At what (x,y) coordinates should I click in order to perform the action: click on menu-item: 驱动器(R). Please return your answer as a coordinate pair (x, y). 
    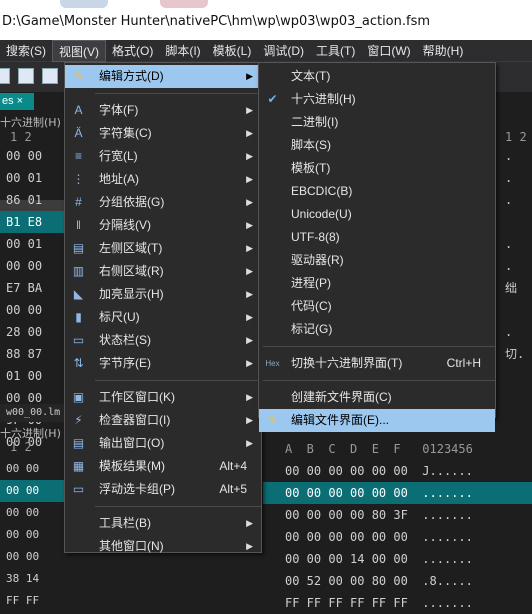
    Looking at the image, I should click on (377, 260).